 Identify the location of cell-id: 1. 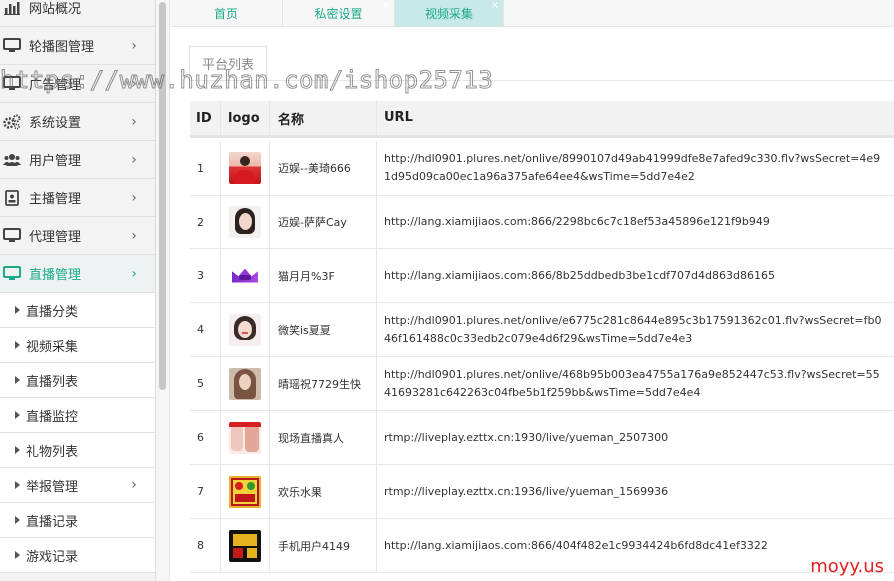
(205, 168).